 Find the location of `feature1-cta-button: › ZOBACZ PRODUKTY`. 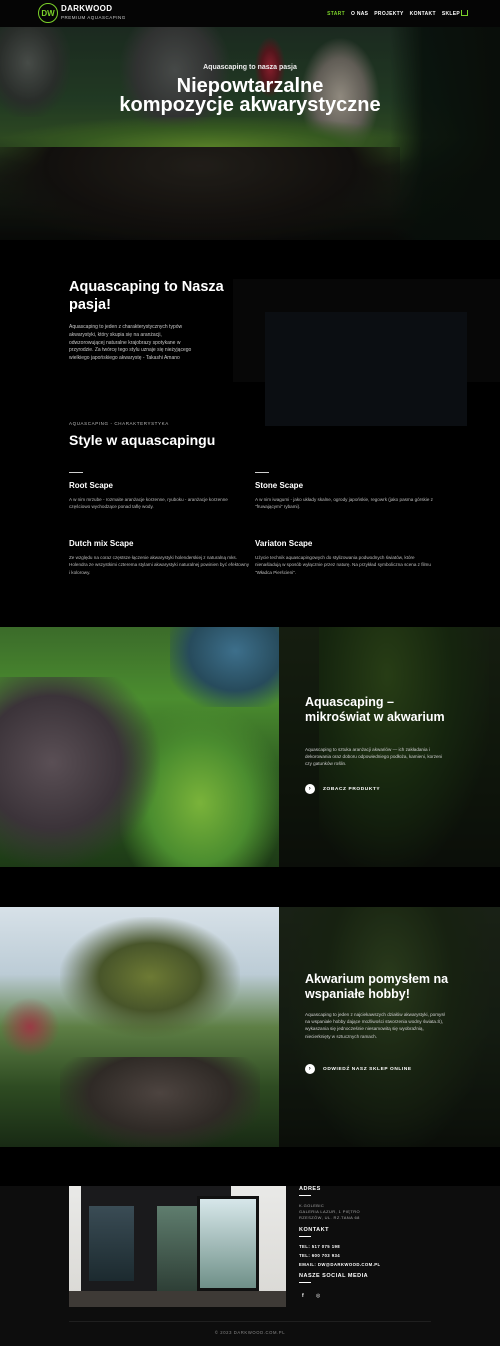

feature1-cta-button: › ZOBACZ PRODUKTY is located at coordinates (342, 789).